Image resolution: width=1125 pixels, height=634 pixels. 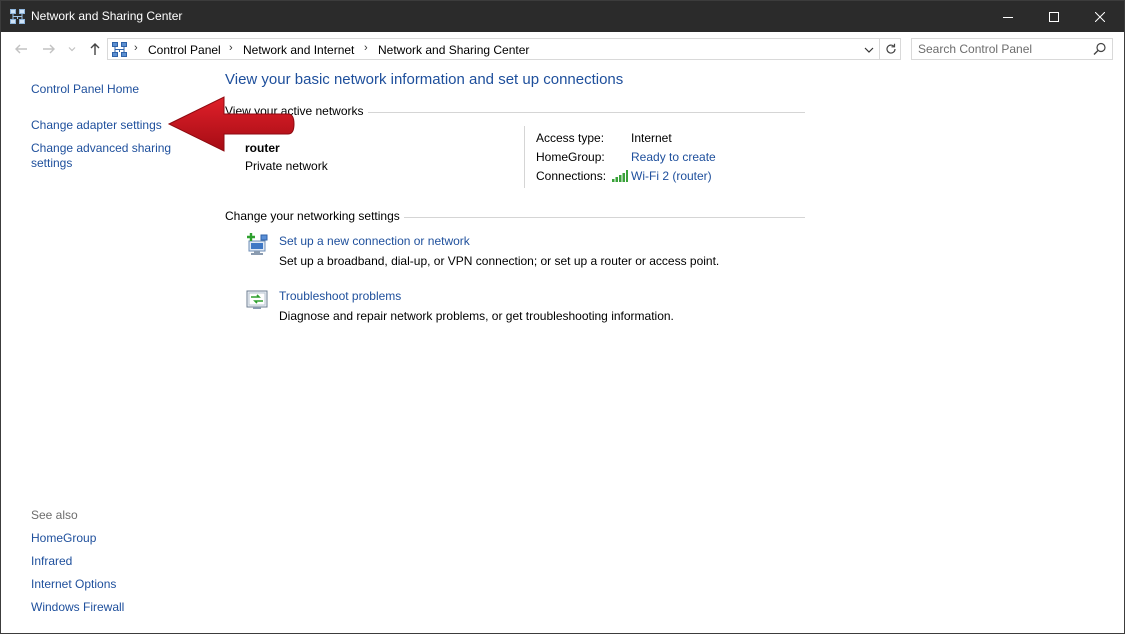 I want to click on recent-locations-chevron-icon, so click(x=72, y=49).